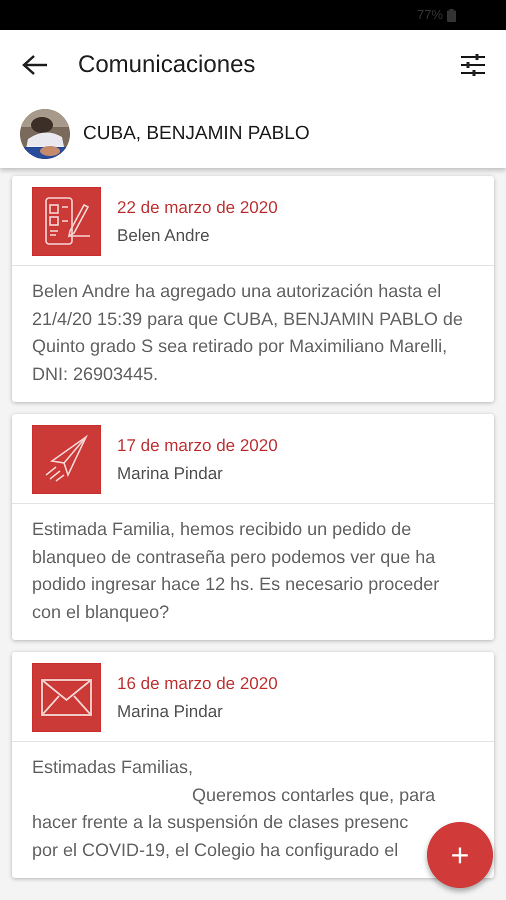 This screenshot has height=900, width=506. Describe the element at coordinates (164, 236) in the screenshot. I see `message-author: Belen Andre` at that location.